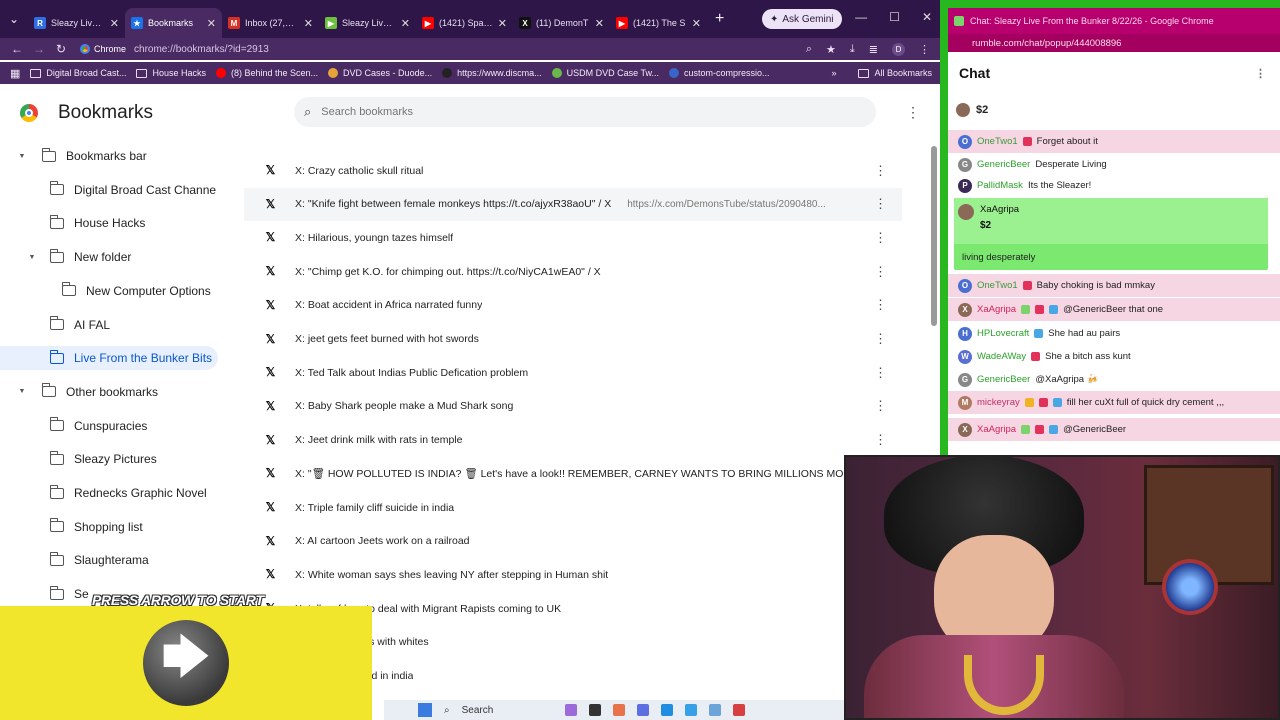  I want to click on close-window-icon: ✕, so click(927, 17).